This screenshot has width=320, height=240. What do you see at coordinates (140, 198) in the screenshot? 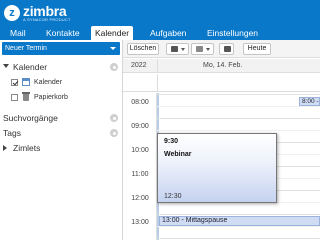
I see `hour-label: 12:00` at bounding box center [140, 198].